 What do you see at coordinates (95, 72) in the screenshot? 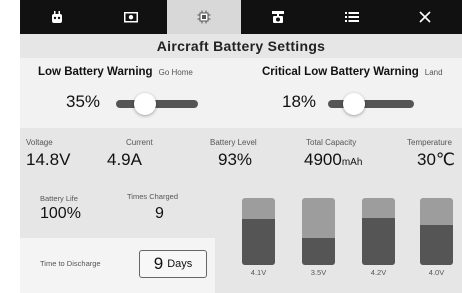
I see `low-battery-warning-label: Low Battery Warning` at bounding box center [95, 72].